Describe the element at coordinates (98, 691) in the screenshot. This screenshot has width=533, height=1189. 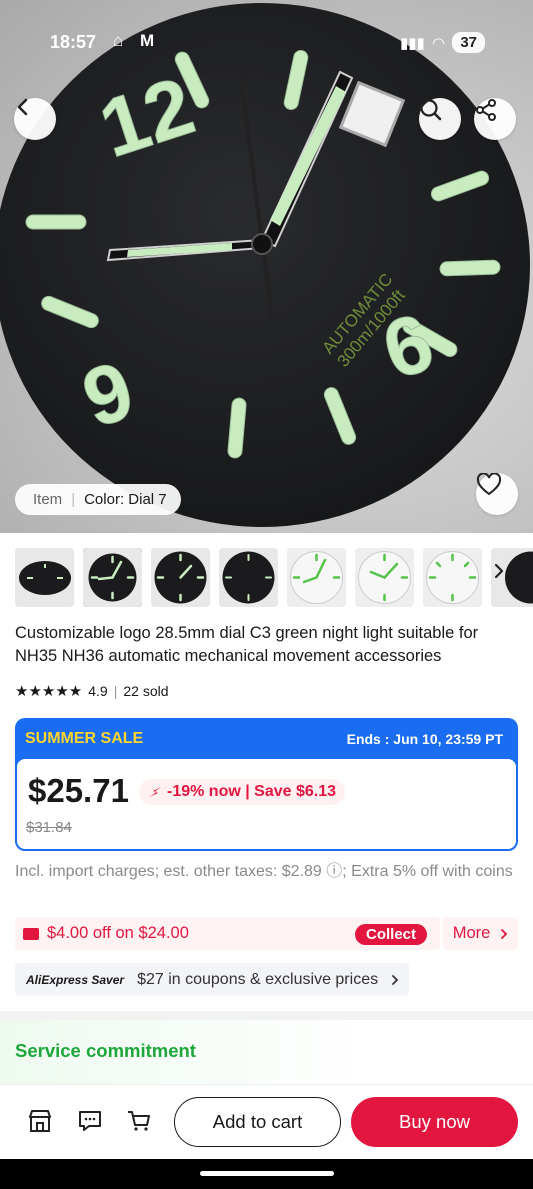
I see `rating-value: 4.9` at that location.